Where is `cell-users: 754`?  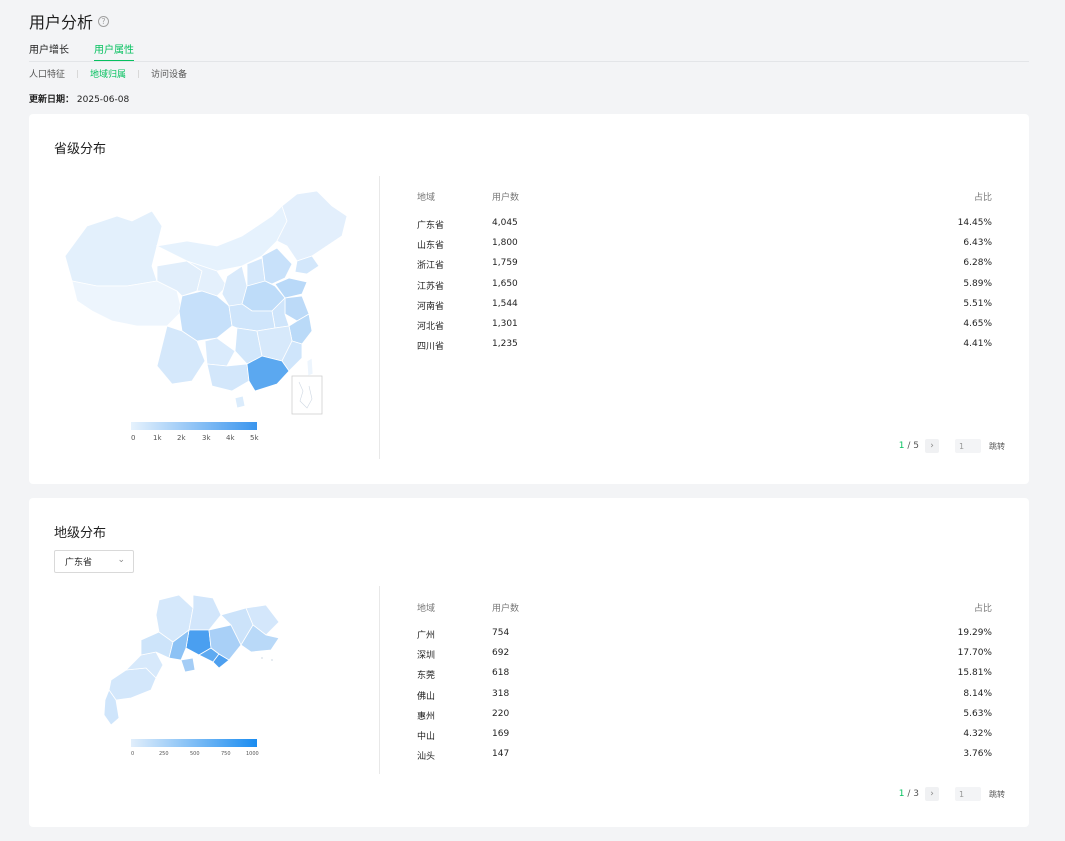
cell-users: 754 is located at coordinates (501, 633).